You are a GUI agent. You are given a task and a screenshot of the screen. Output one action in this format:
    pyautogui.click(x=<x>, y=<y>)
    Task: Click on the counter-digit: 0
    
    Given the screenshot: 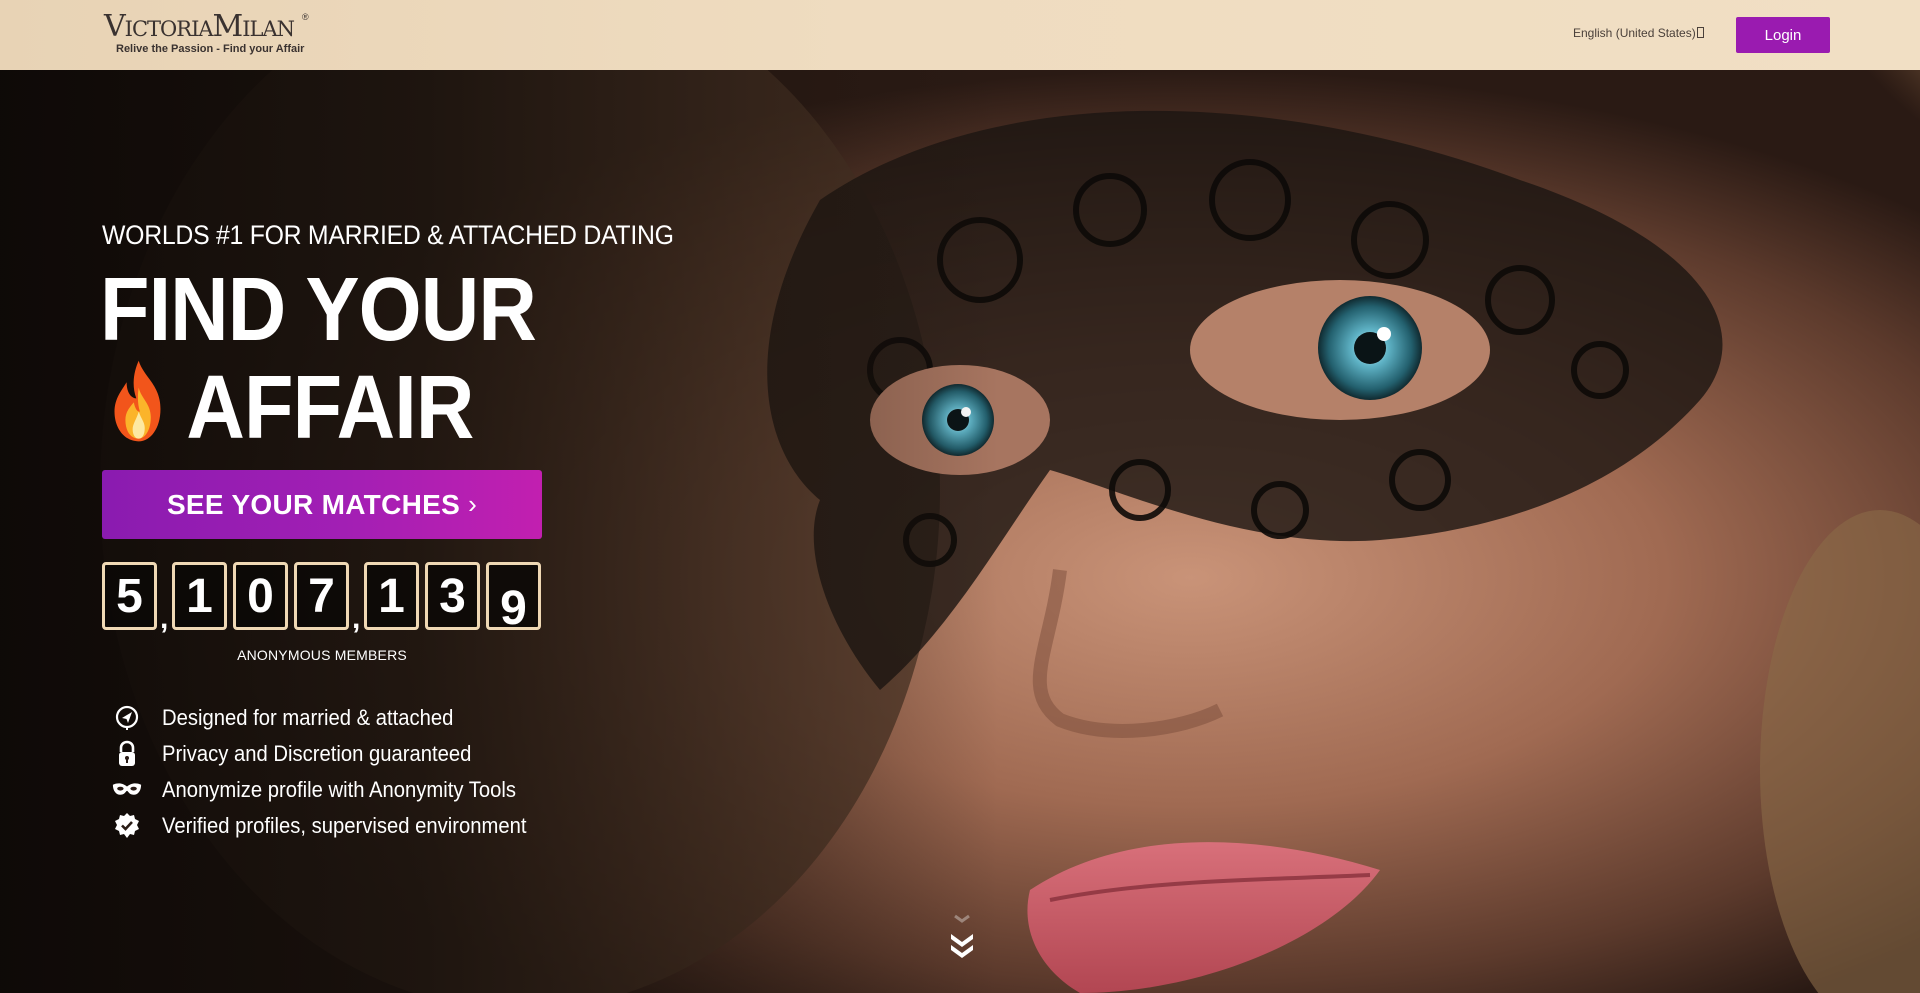 What is the action you would take?
    pyautogui.click(x=260, y=596)
    